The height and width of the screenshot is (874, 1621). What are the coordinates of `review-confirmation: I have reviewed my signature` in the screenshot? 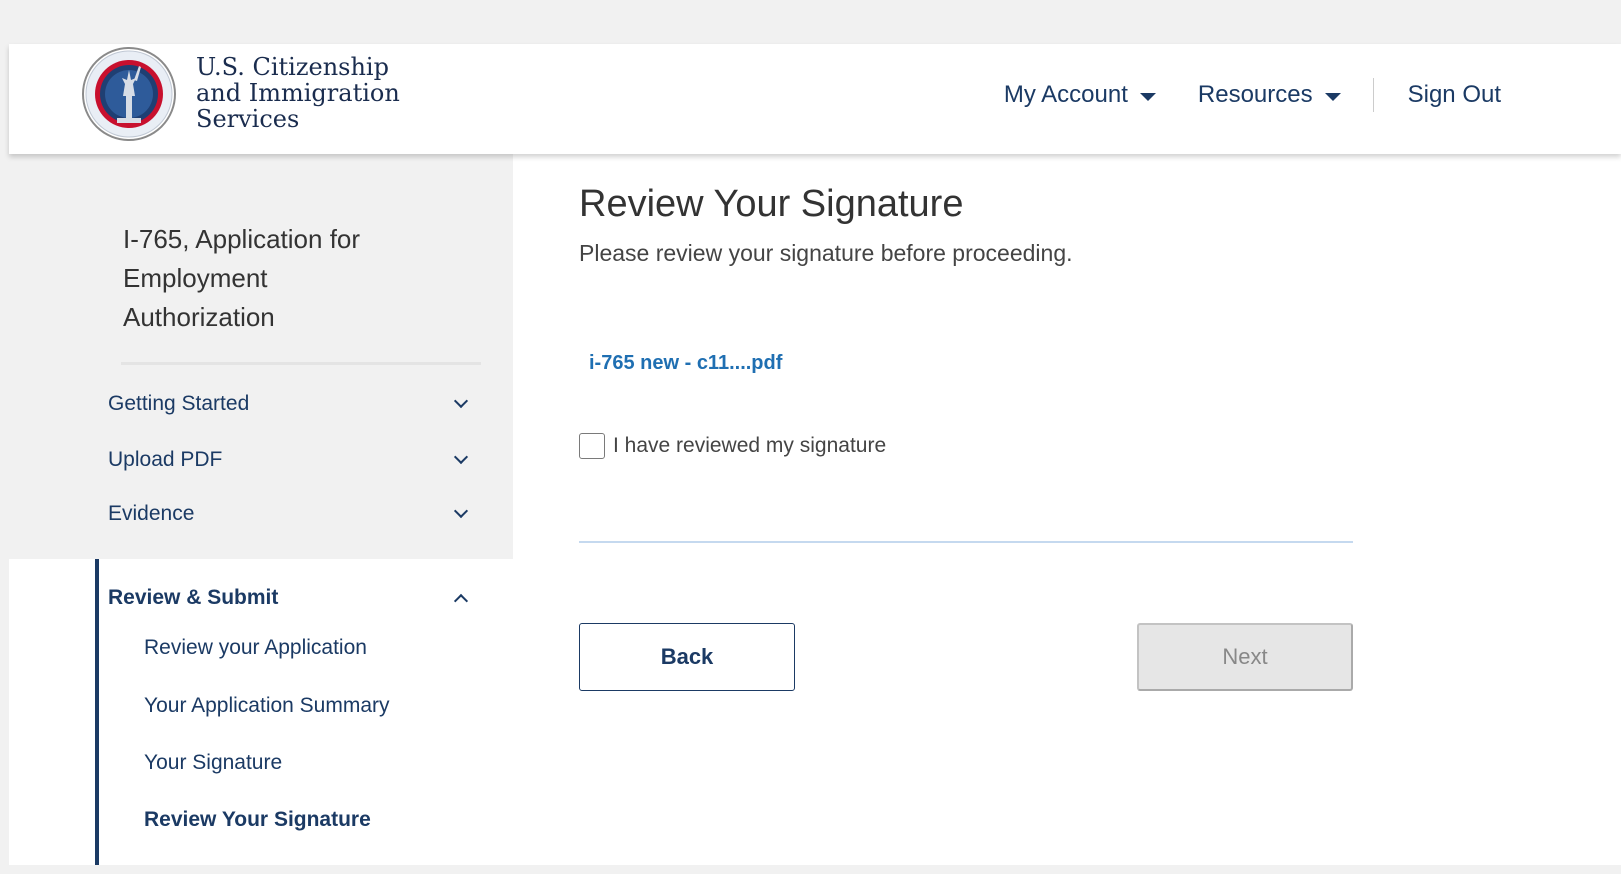 It's located at (732, 446).